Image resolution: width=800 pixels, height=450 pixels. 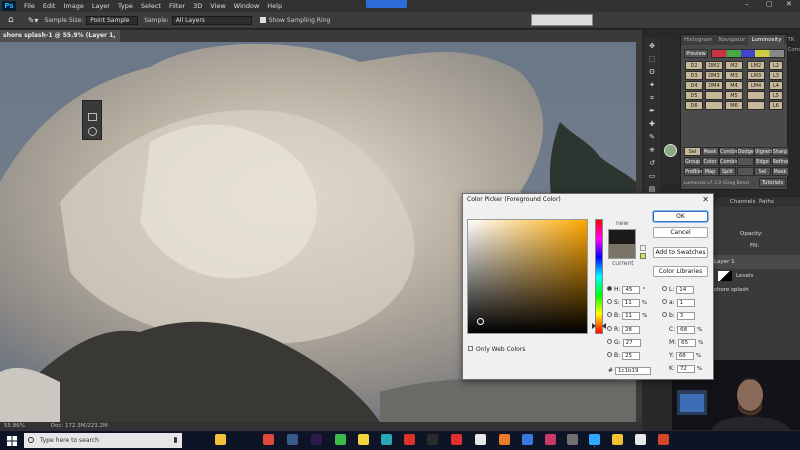 I want to click on windows-start-icon, so click(x=12, y=441).